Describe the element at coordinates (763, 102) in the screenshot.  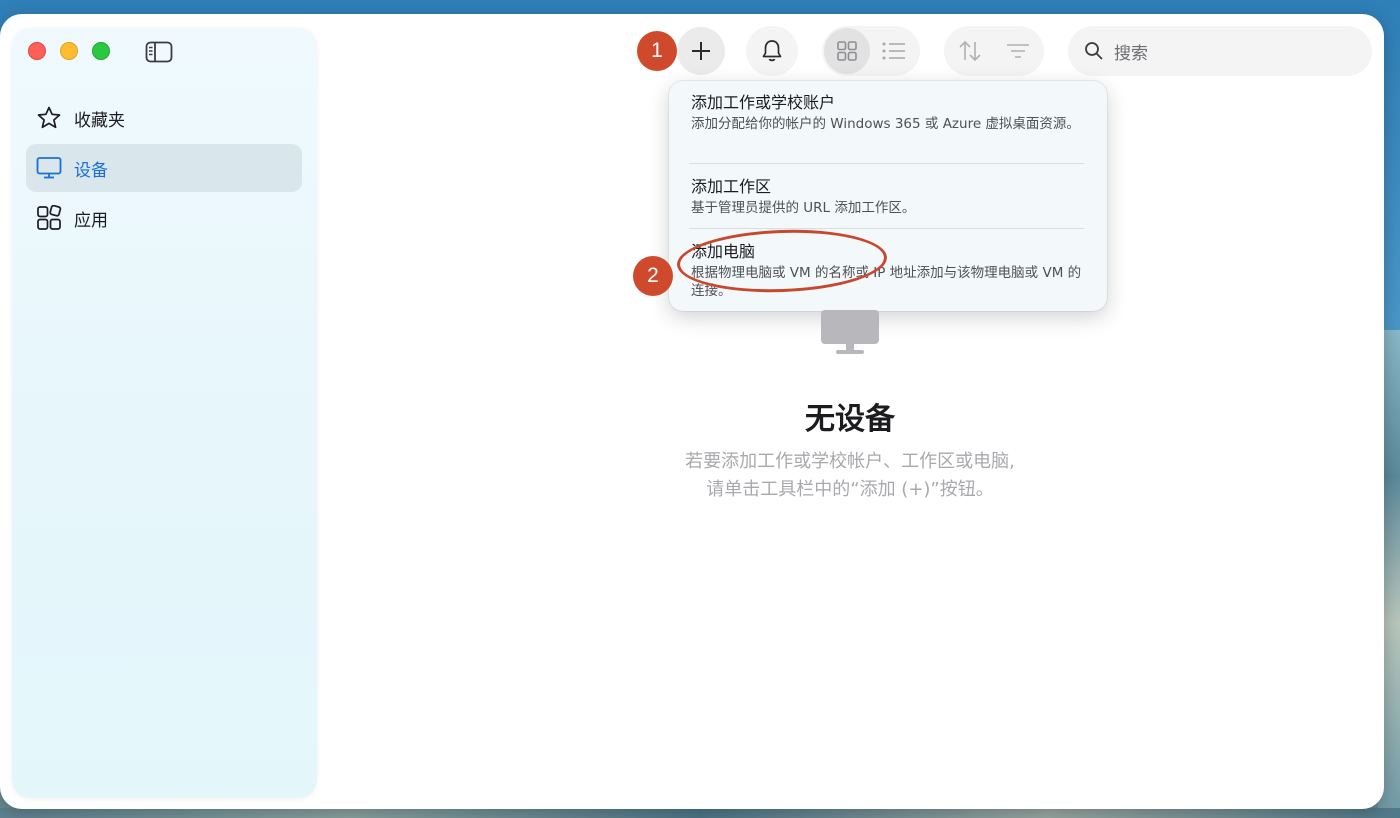
I see `menu-item-title: 添加工作或学校账户` at that location.